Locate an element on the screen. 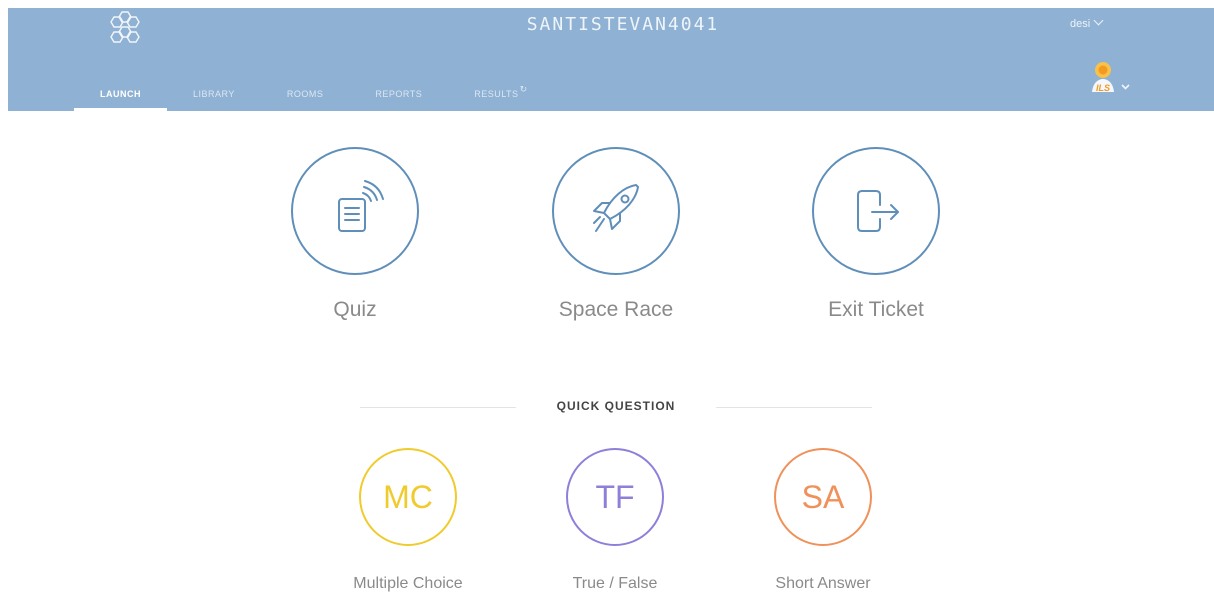 Image resolution: width=1214 pixels, height=599 pixels. exit-ticket-circle is located at coordinates (876, 211).